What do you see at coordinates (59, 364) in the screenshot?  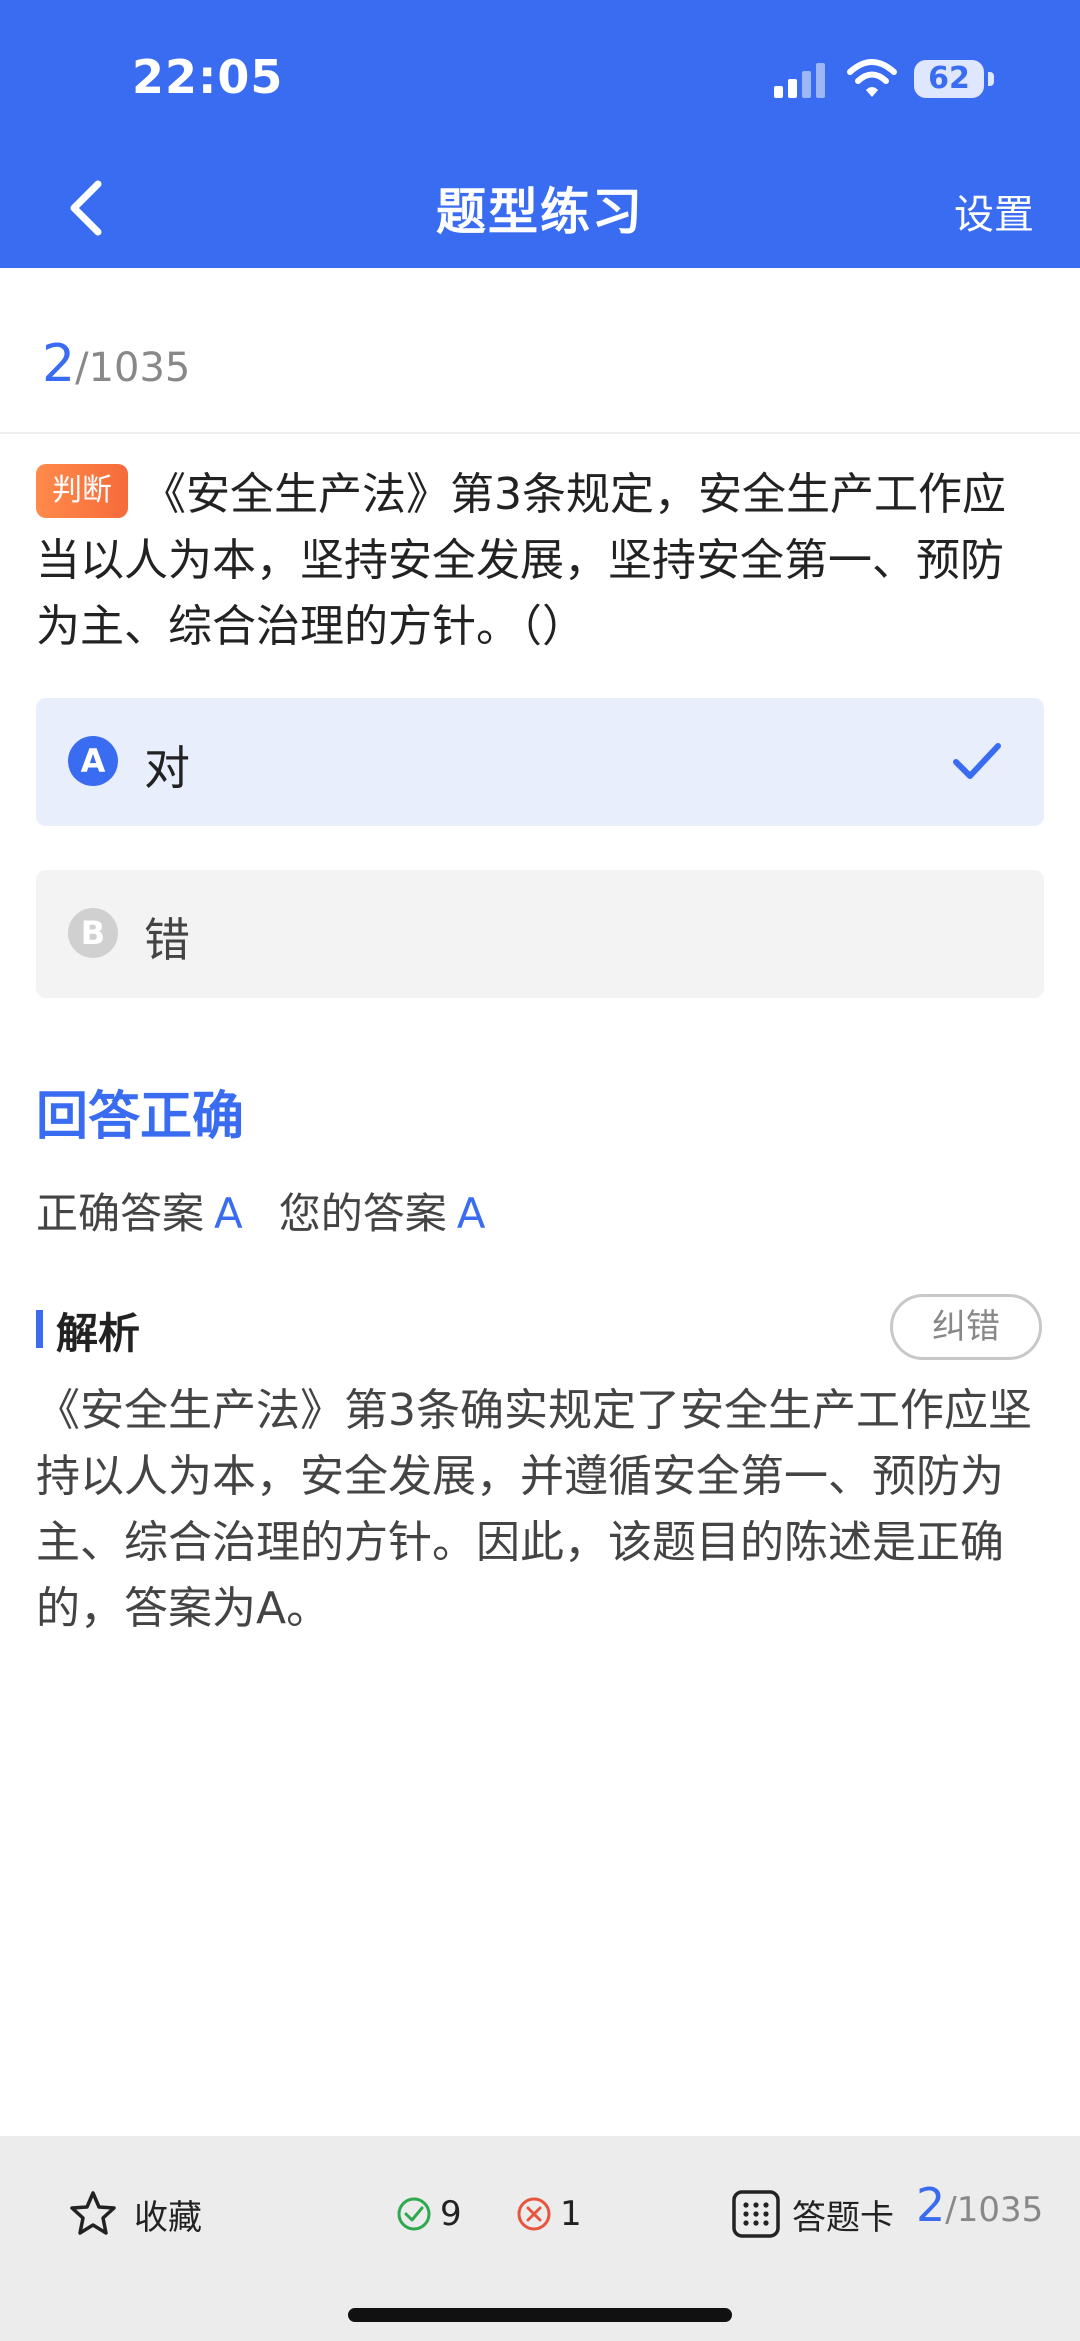 I see `progress-current: 2` at bounding box center [59, 364].